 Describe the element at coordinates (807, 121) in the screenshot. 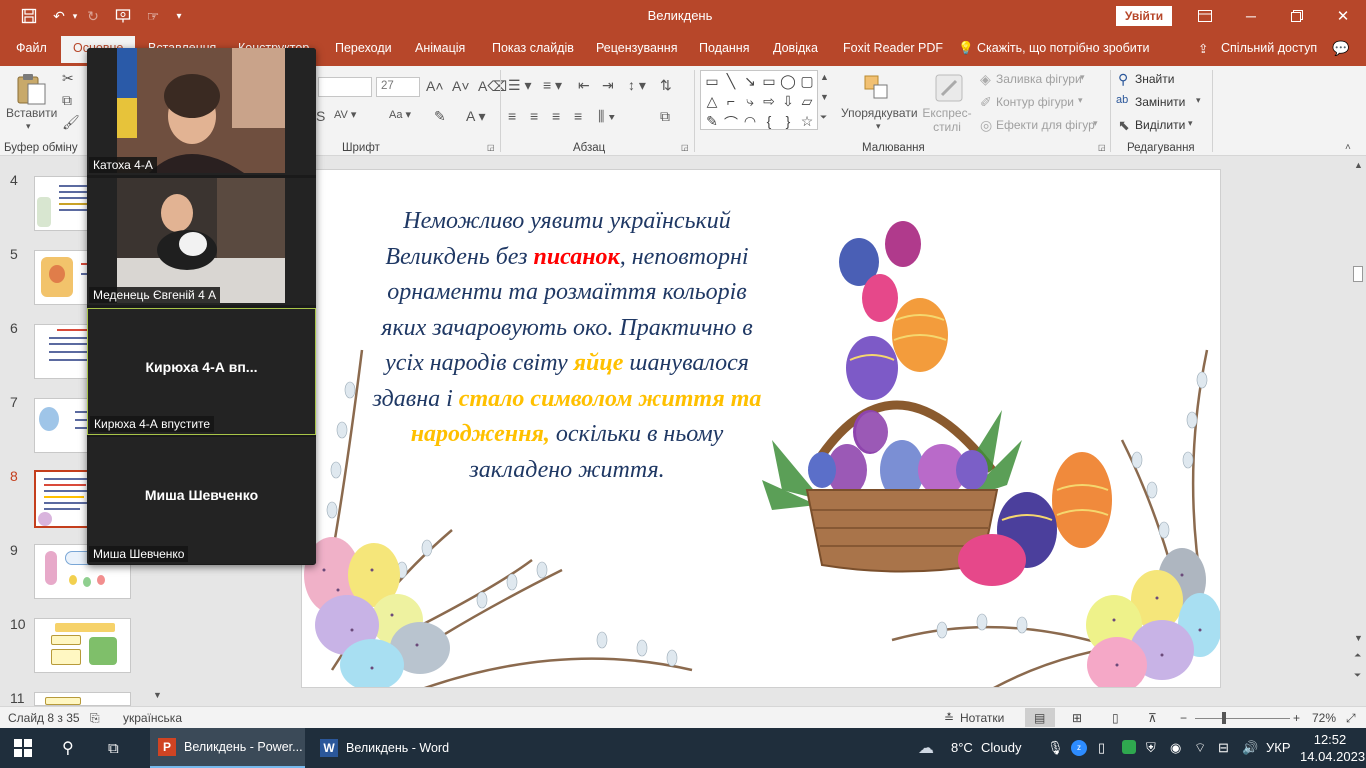

I see `star-shape-icon: ☆` at that location.